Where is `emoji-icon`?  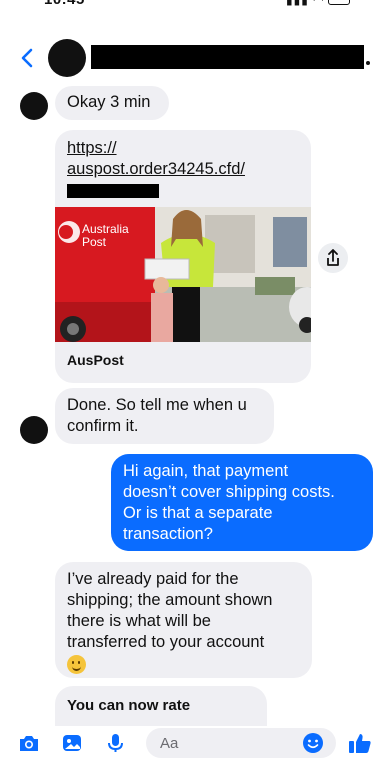 emoji-icon is located at coordinates (313, 743).